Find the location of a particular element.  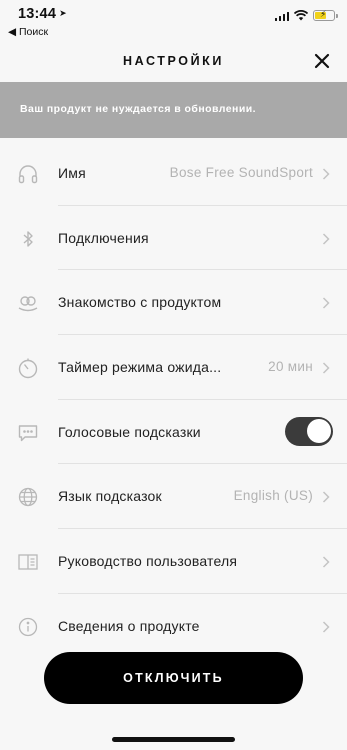

voice-prompts-toggle is located at coordinates (309, 431).